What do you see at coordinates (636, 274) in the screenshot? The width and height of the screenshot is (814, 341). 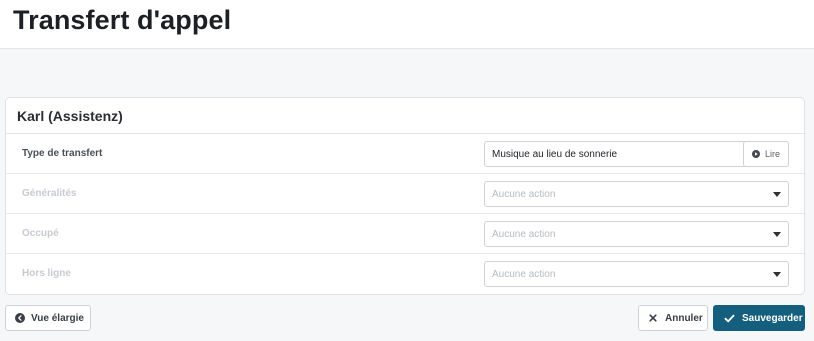 I see `offline-select: Aucune action` at bounding box center [636, 274].